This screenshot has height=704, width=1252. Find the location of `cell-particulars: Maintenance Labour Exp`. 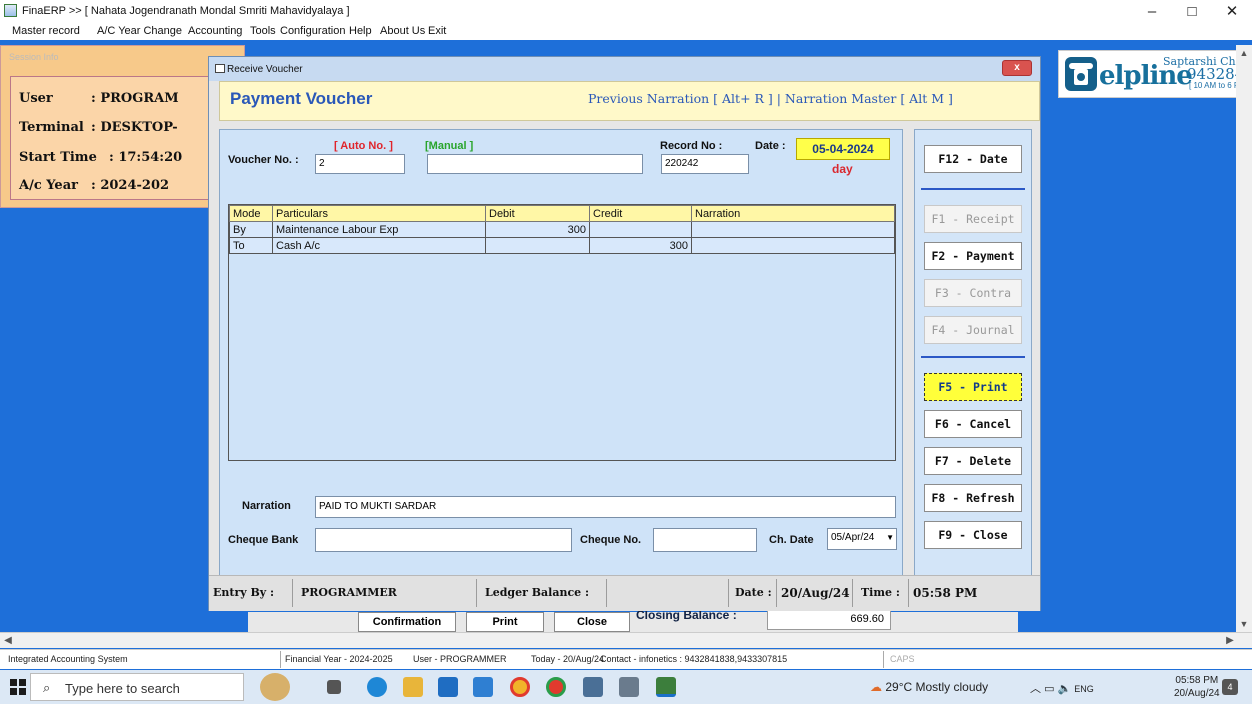

cell-particulars: Maintenance Labour Exp is located at coordinates (379, 229).